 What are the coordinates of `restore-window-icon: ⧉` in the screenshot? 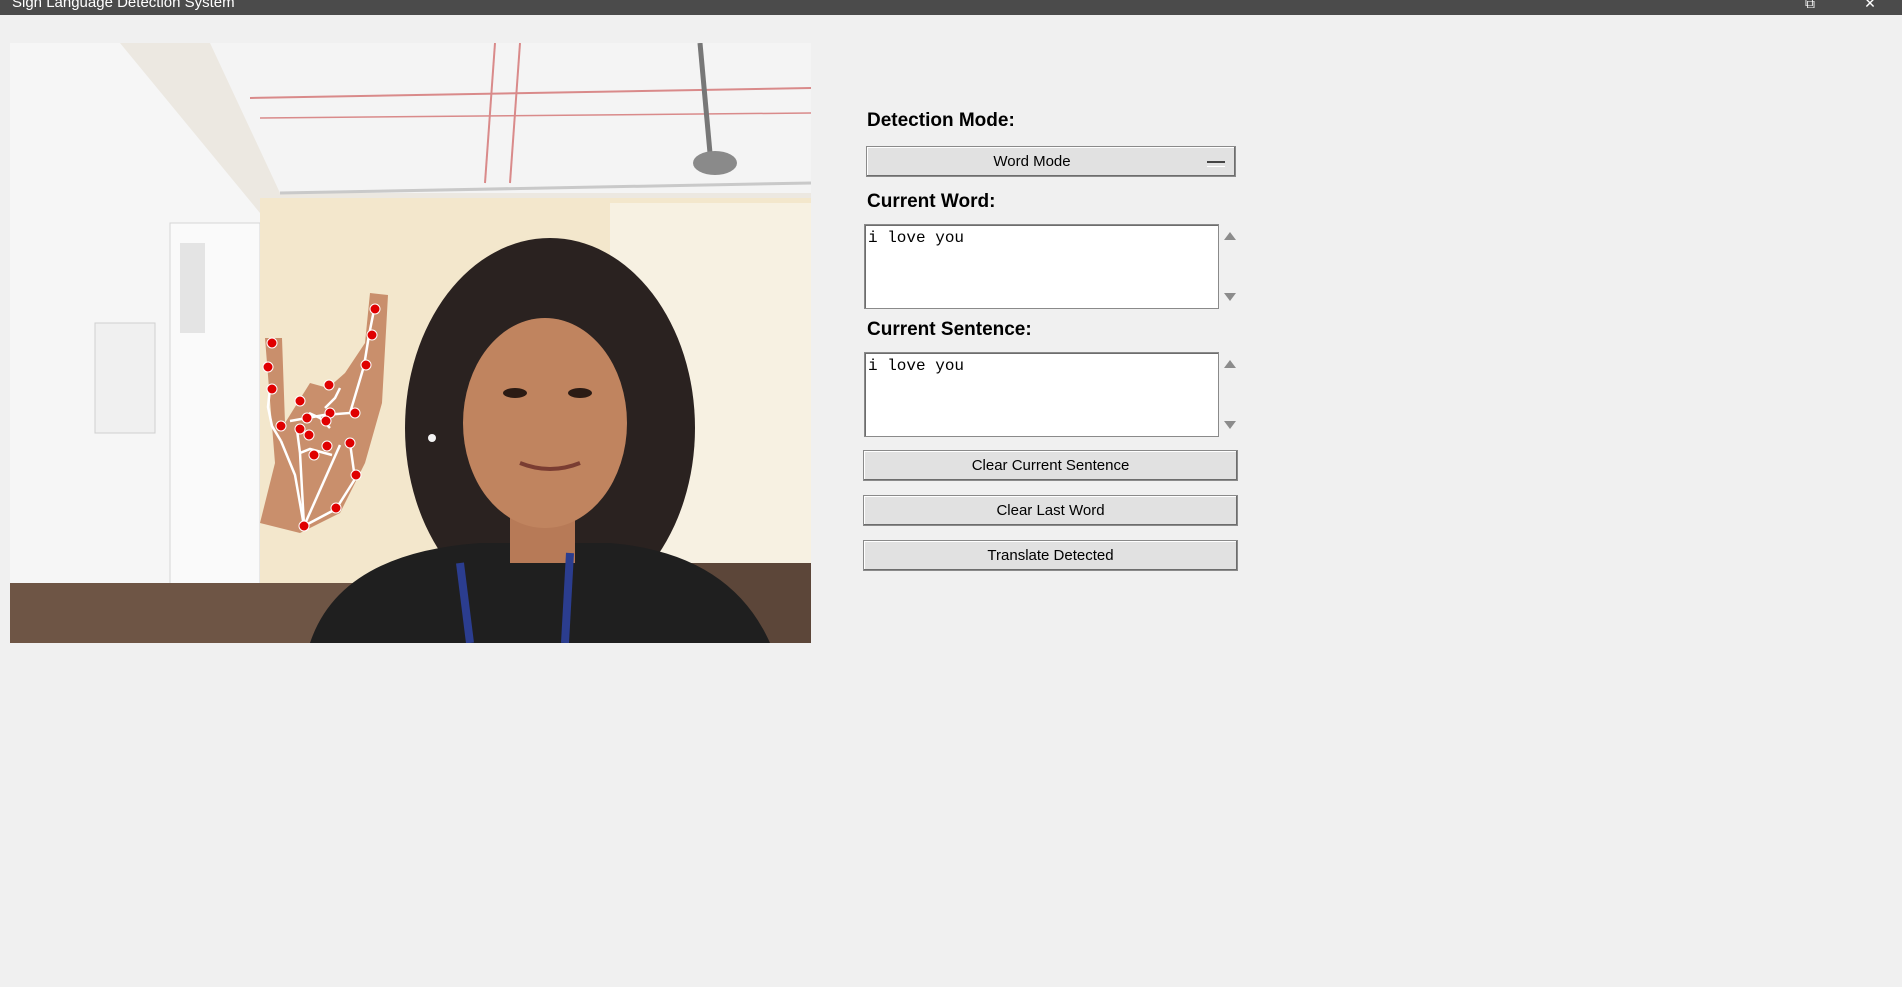 It's located at (1810, 7).